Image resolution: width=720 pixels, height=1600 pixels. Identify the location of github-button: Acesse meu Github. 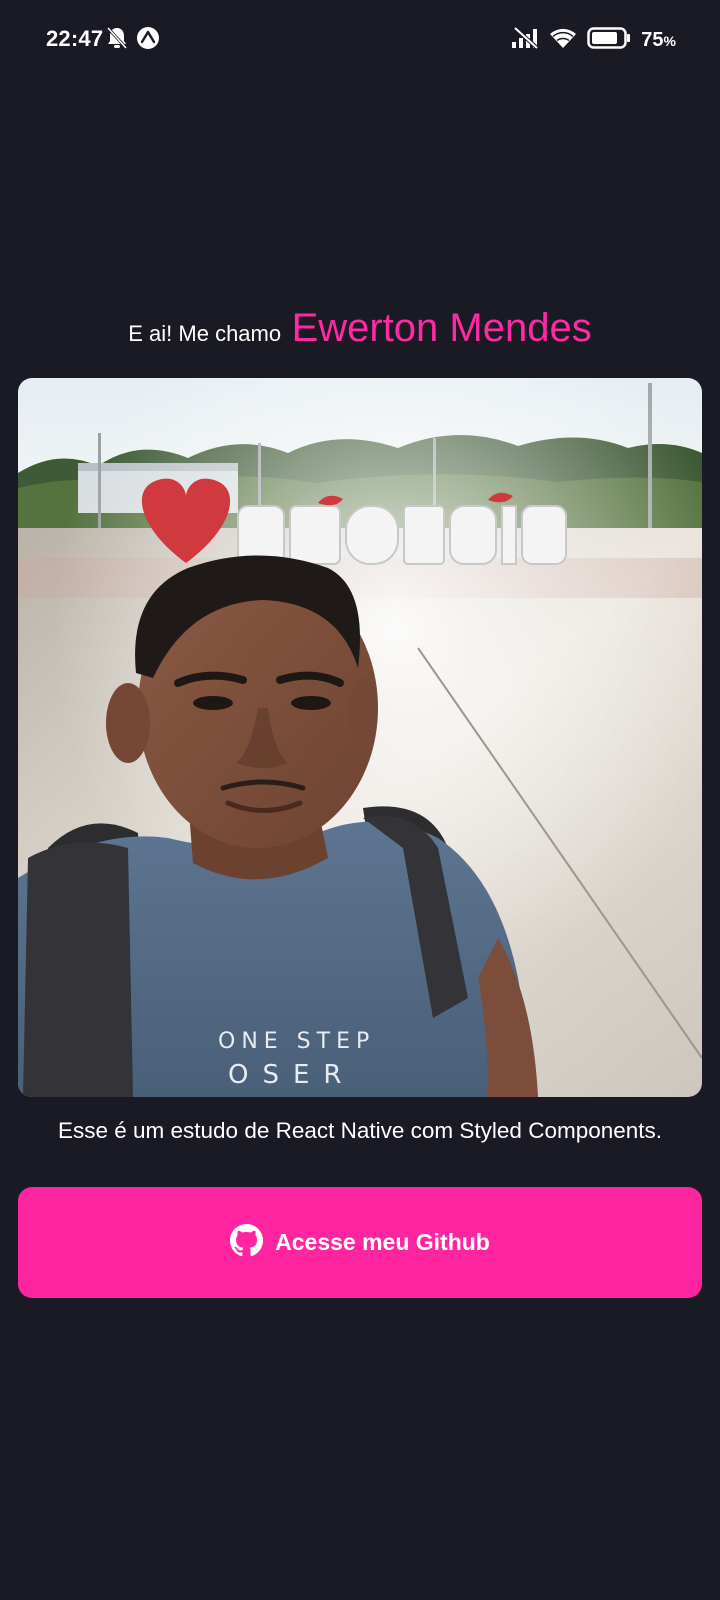
(360, 1242).